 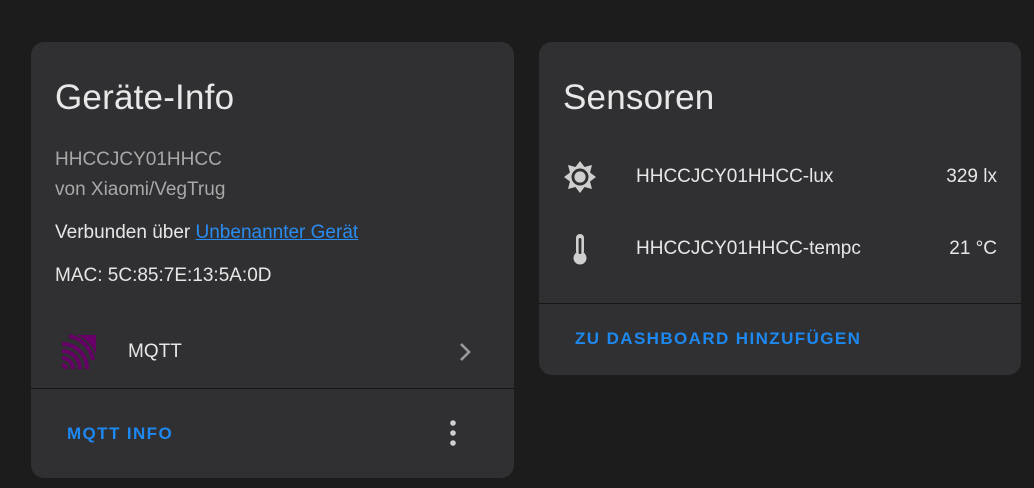 What do you see at coordinates (580, 249) in the screenshot?
I see `thermometer-icon` at bounding box center [580, 249].